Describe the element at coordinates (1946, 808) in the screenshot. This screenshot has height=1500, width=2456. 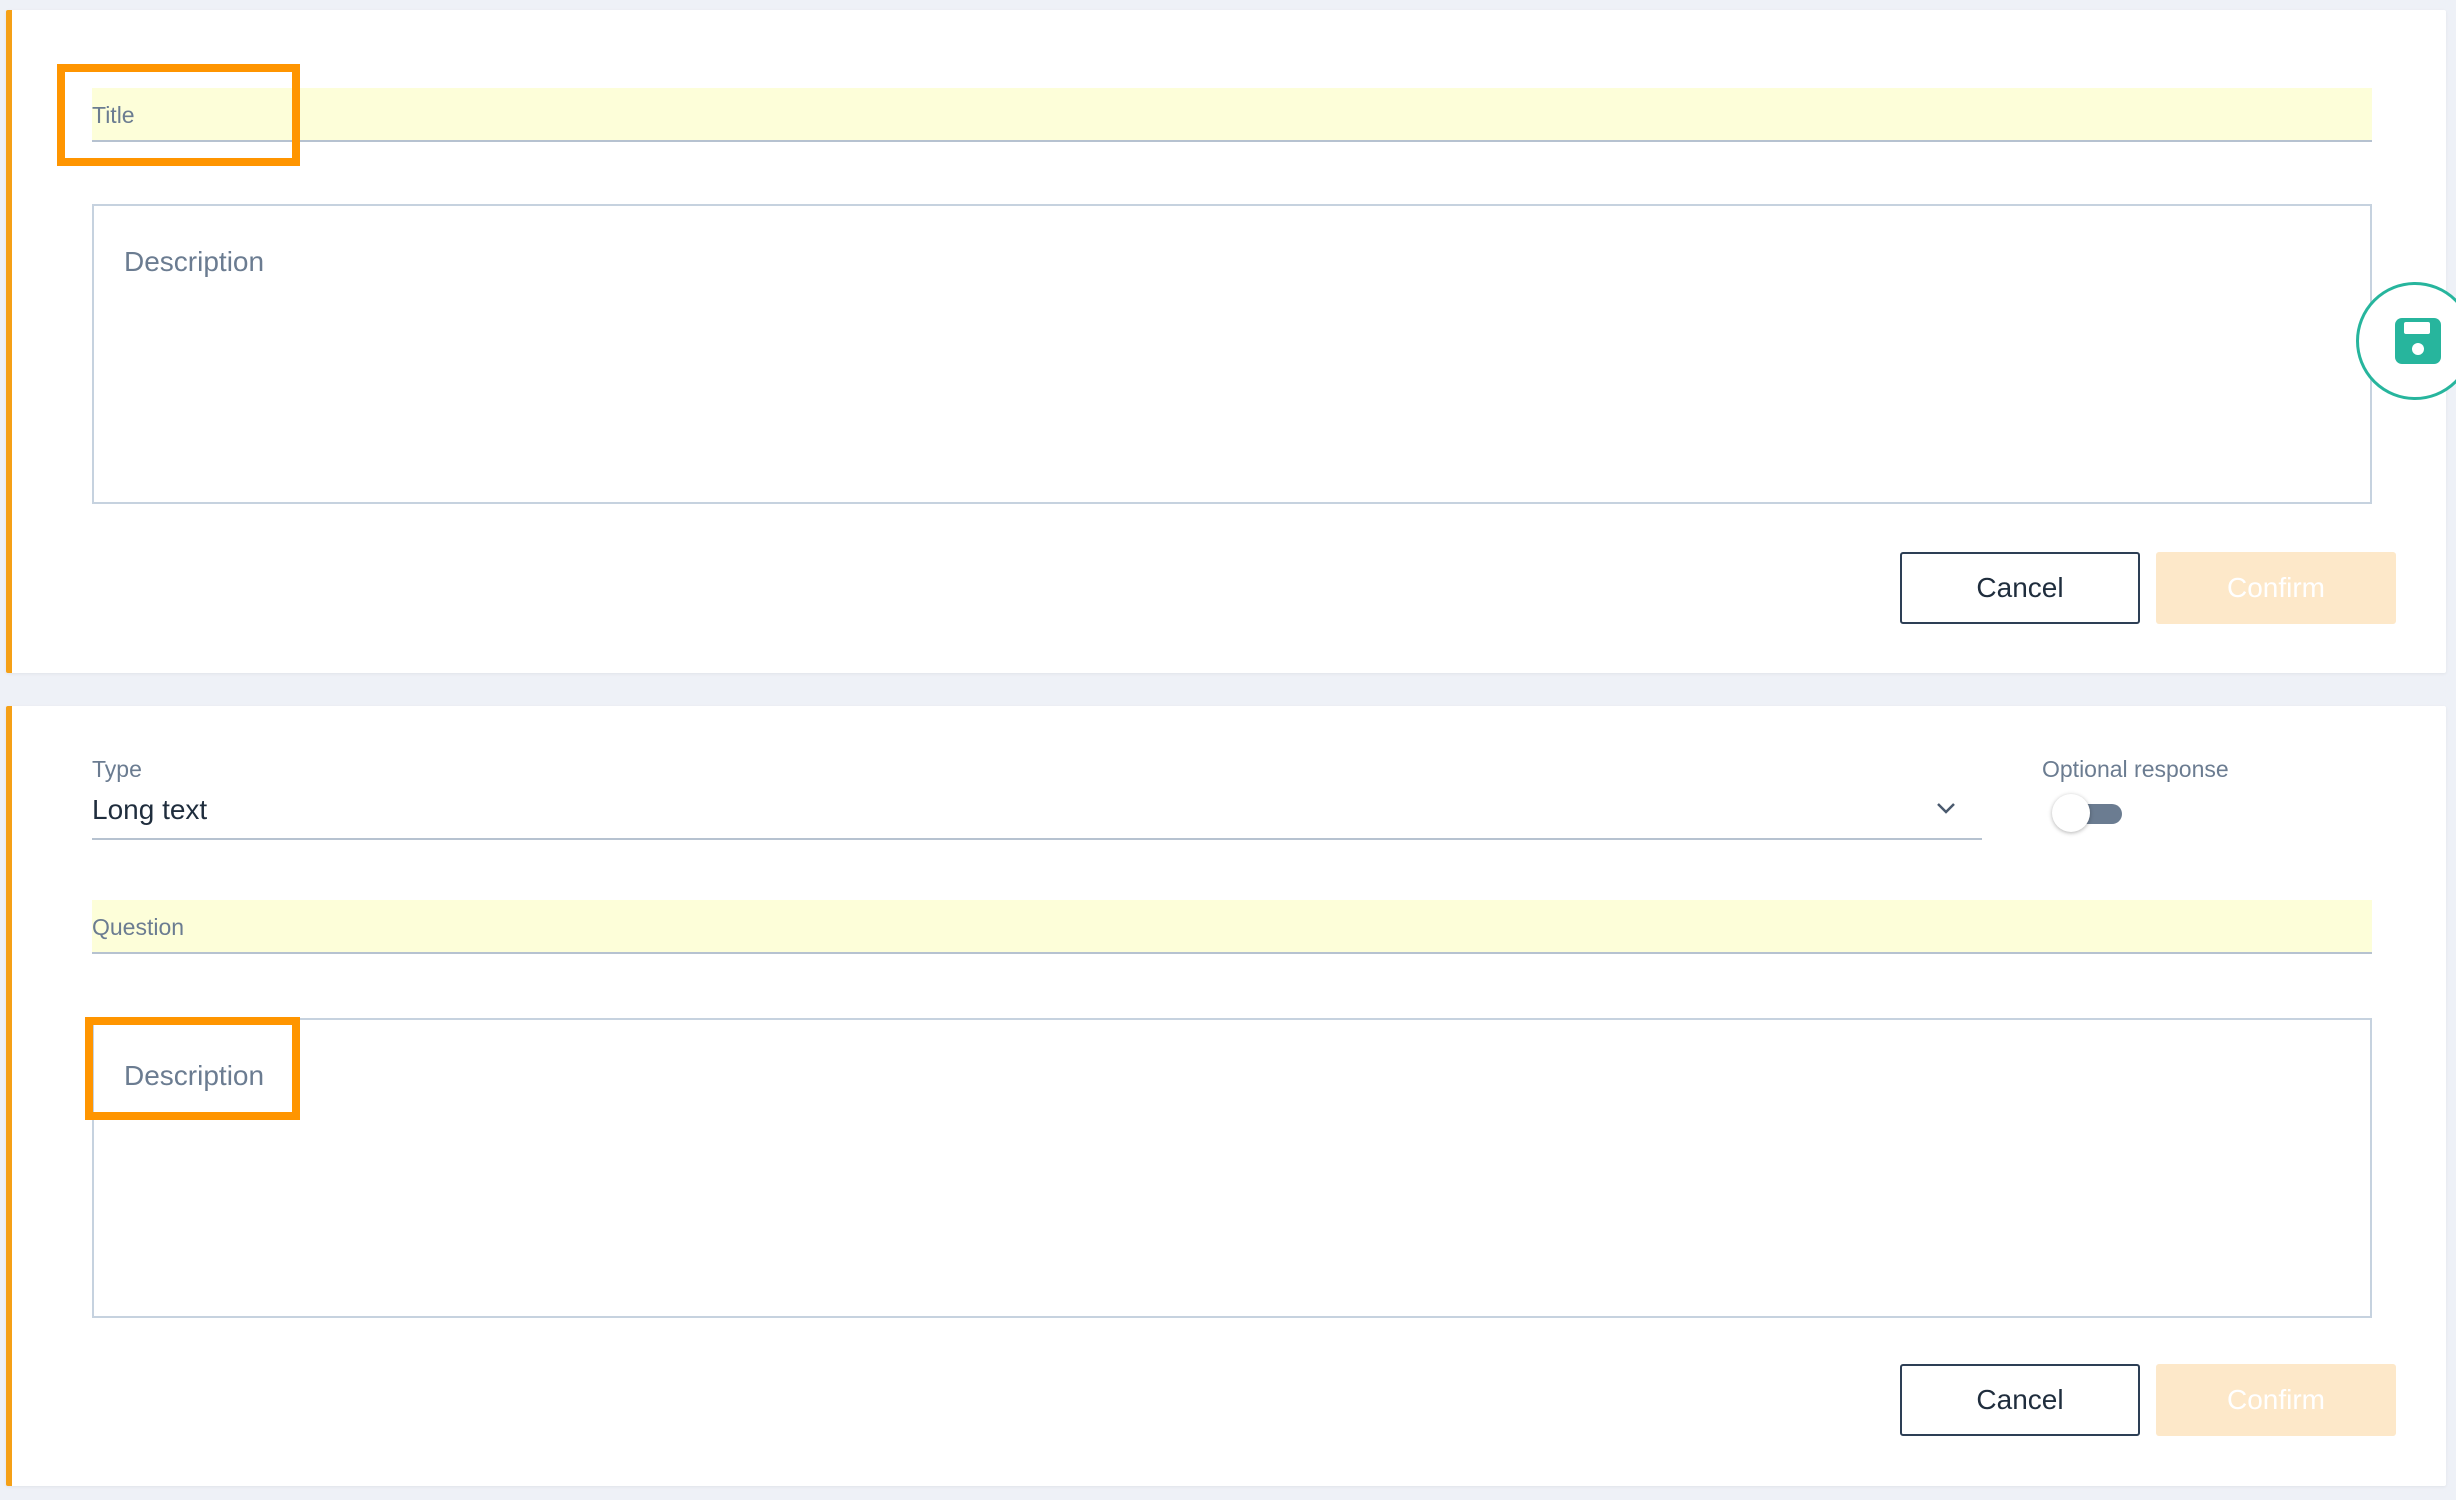
I see `chevron-down-icon` at that location.